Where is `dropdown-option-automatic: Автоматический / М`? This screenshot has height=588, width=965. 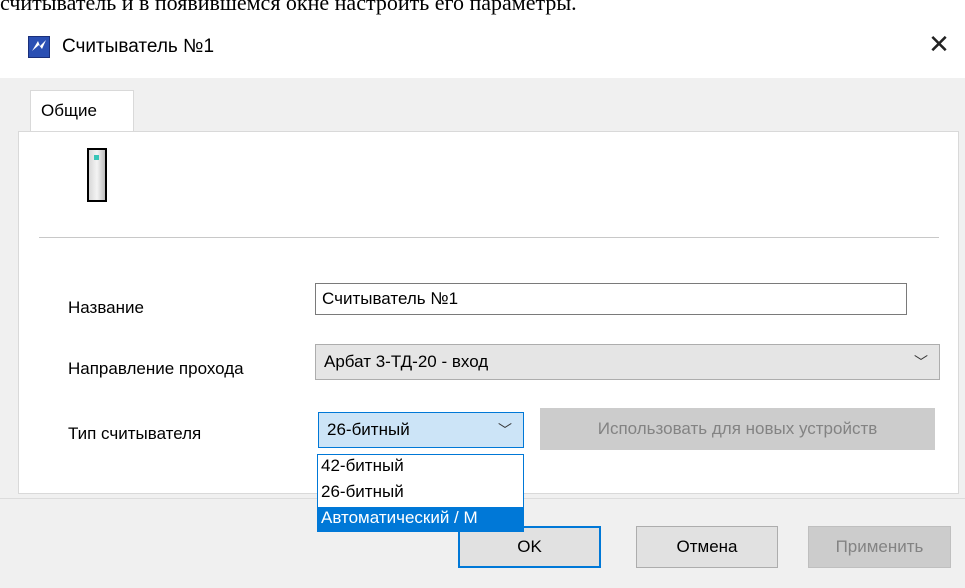 dropdown-option-automatic: Автоматический / М is located at coordinates (420, 519).